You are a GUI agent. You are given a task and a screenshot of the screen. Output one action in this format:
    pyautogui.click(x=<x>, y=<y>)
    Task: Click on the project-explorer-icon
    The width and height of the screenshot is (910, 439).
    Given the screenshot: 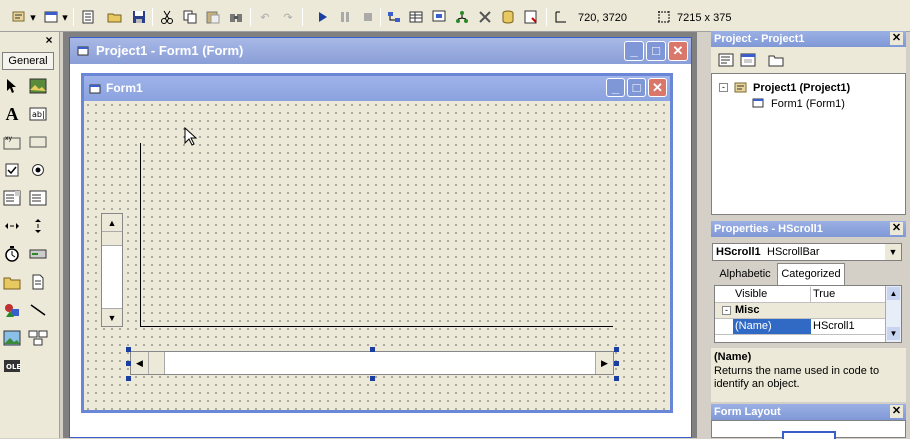 What is the action you would take?
    pyautogui.click(x=394, y=17)
    